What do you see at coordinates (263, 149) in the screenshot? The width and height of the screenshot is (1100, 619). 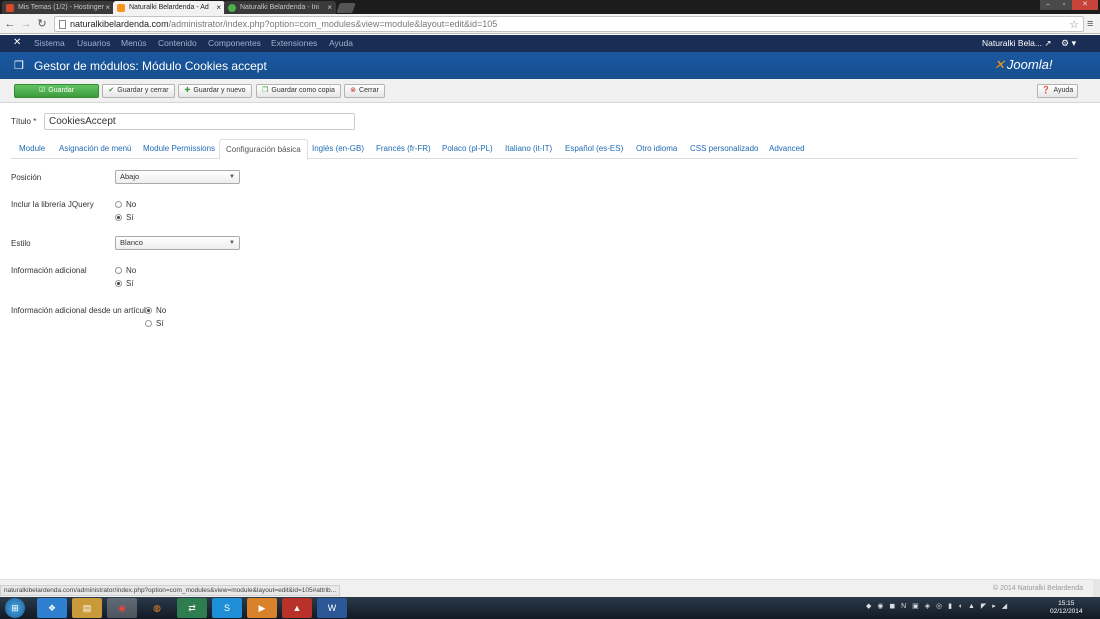 I see `tab-configuracion-basica: Configuración básica` at bounding box center [263, 149].